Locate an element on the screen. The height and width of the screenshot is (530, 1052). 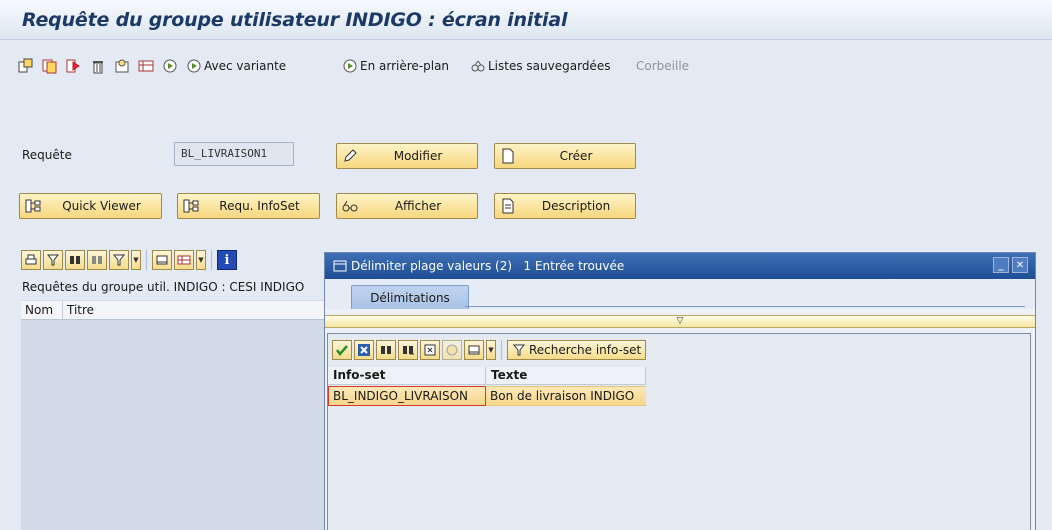
afficher-label: Afficher is located at coordinates (418, 206).